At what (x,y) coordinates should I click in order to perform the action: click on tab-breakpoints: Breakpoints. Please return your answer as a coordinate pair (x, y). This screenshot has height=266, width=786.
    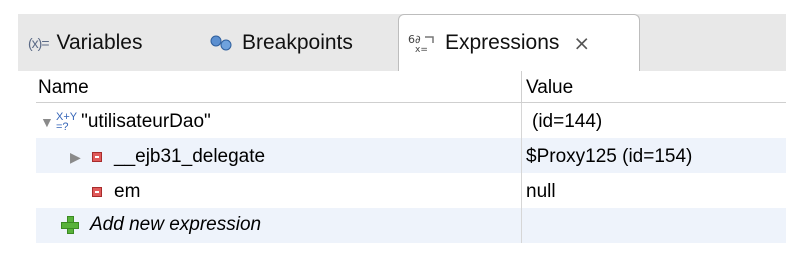
    Looking at the image, I should click on (280, 42).